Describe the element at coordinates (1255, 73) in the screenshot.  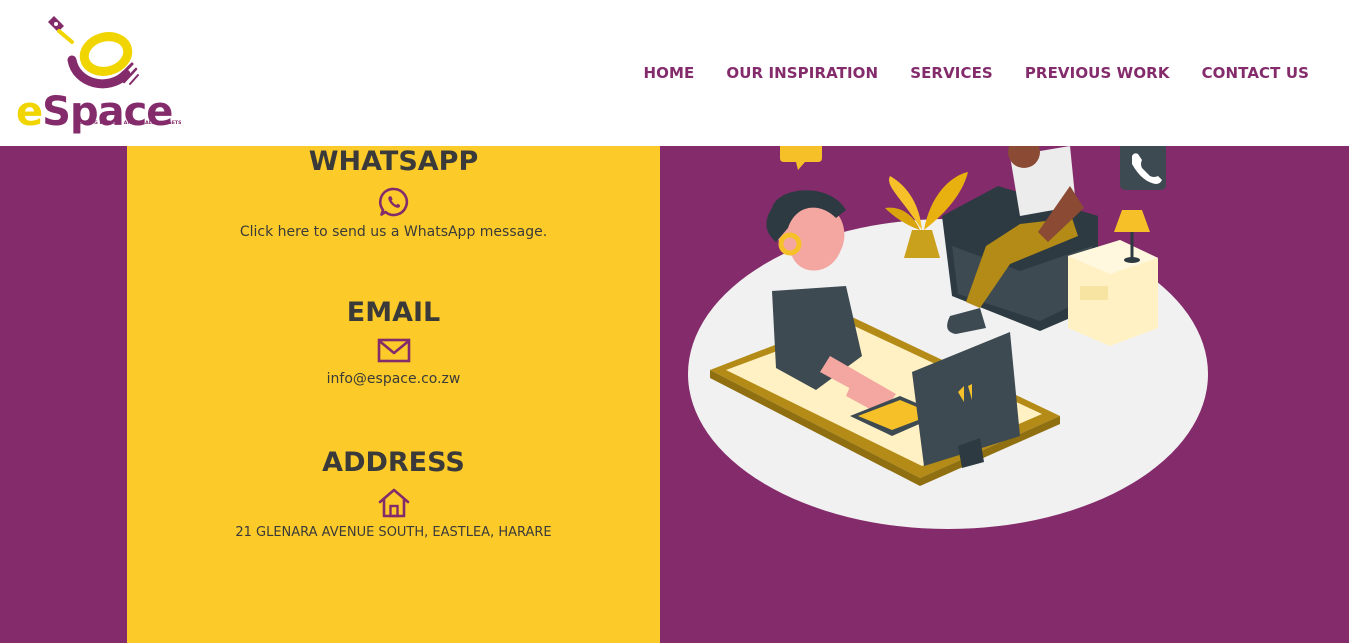
I see `nav-contact-us: CONTACT US` at that location.